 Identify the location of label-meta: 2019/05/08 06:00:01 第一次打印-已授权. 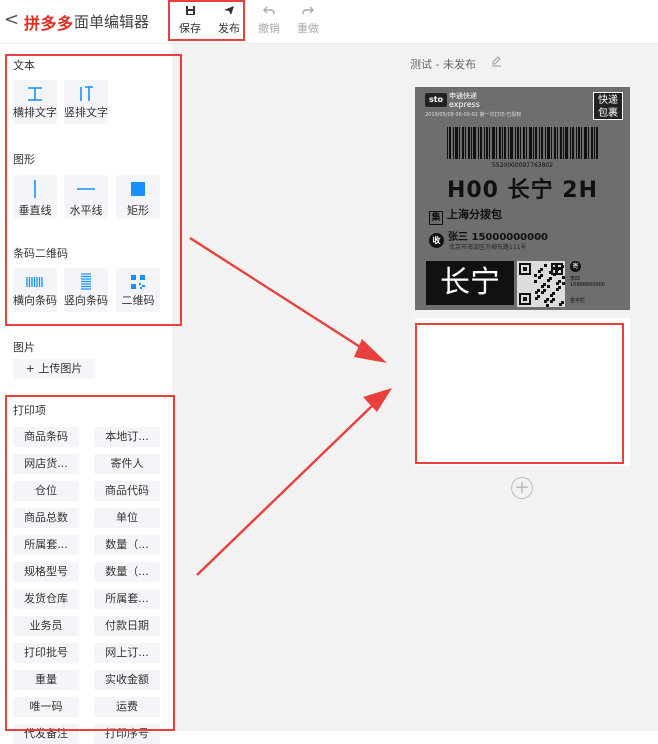
(473, 115).